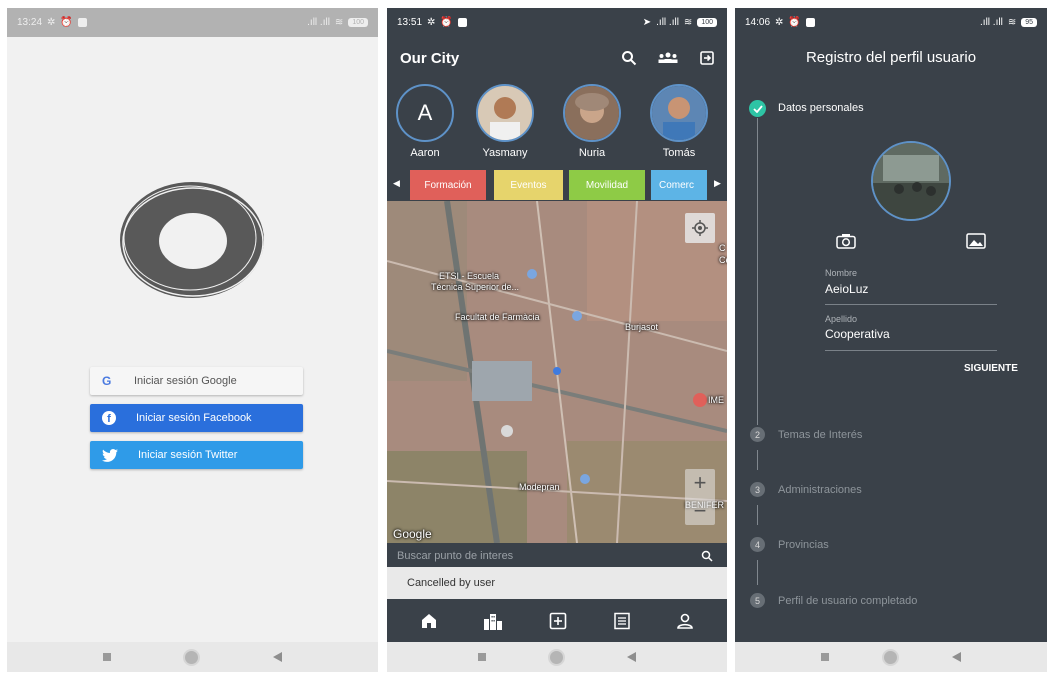  I want to click on step-2-number: 2, so click(757, 434).